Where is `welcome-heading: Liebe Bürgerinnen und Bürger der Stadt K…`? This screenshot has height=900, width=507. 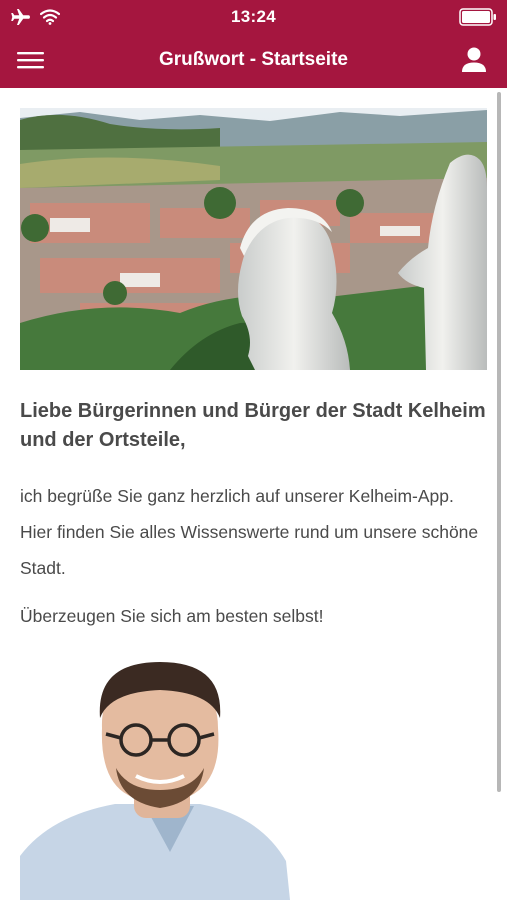 welcome-heading: Liebe Bürgerinnen und Bürger der Stadt K… is located at coordinates (253, 425).